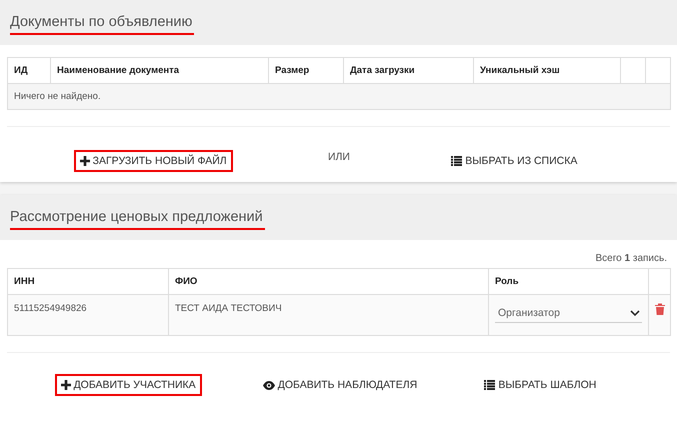 The image size is (677, 431). What do you see at coordinates (137, 219) in the screenshot?
I see `section-title: Рассмотрение ценовых предложений` at bounding box center [137, 219].